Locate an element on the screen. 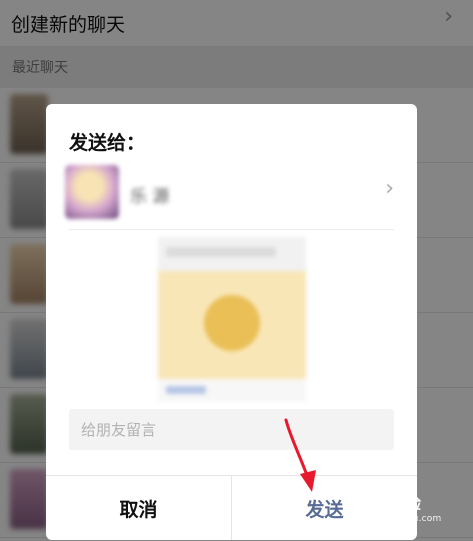  message-input is located at coordinates (231, 429).